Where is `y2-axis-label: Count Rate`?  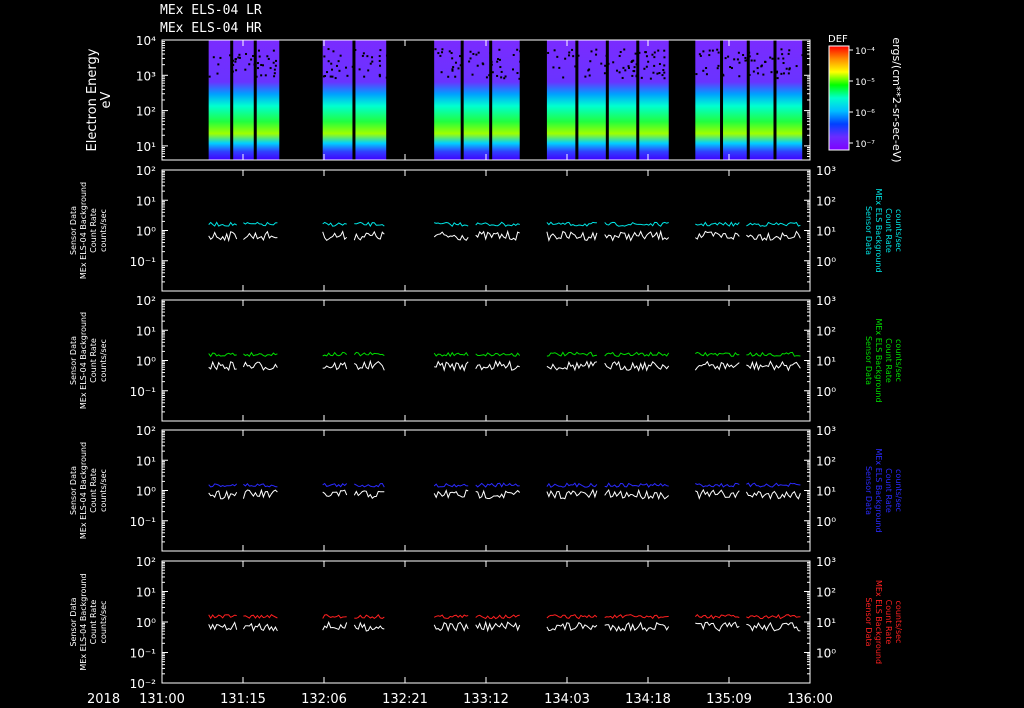 y2-axis-label: Count Rate is located at coordinates (888, 622).